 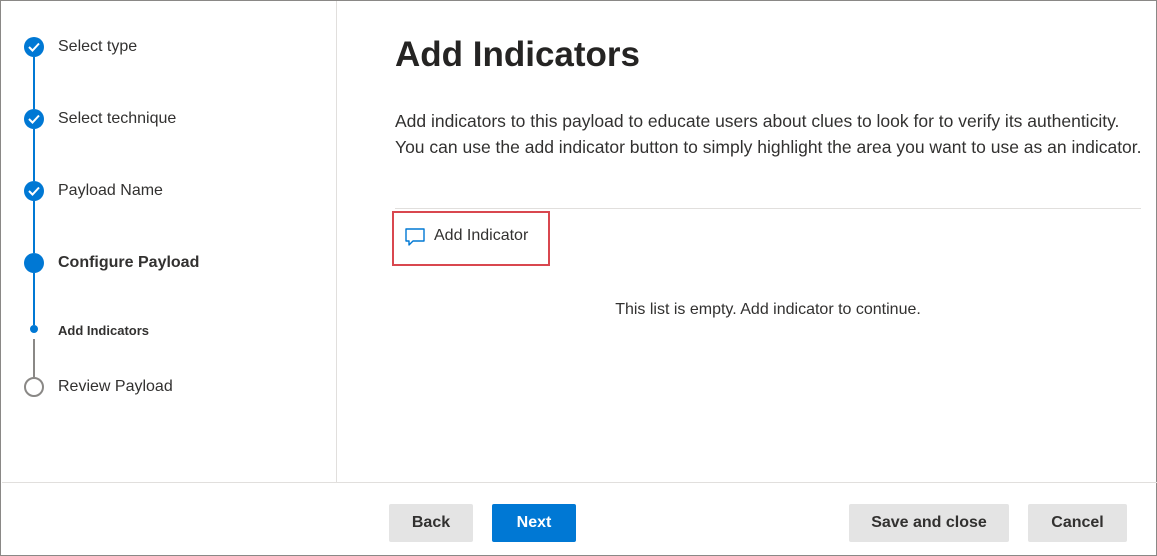 What do you see at coordinates (481, 235) in the screenshot?
I see `add-indicator-label: Add Indicator` at bounding box center [481, 235].